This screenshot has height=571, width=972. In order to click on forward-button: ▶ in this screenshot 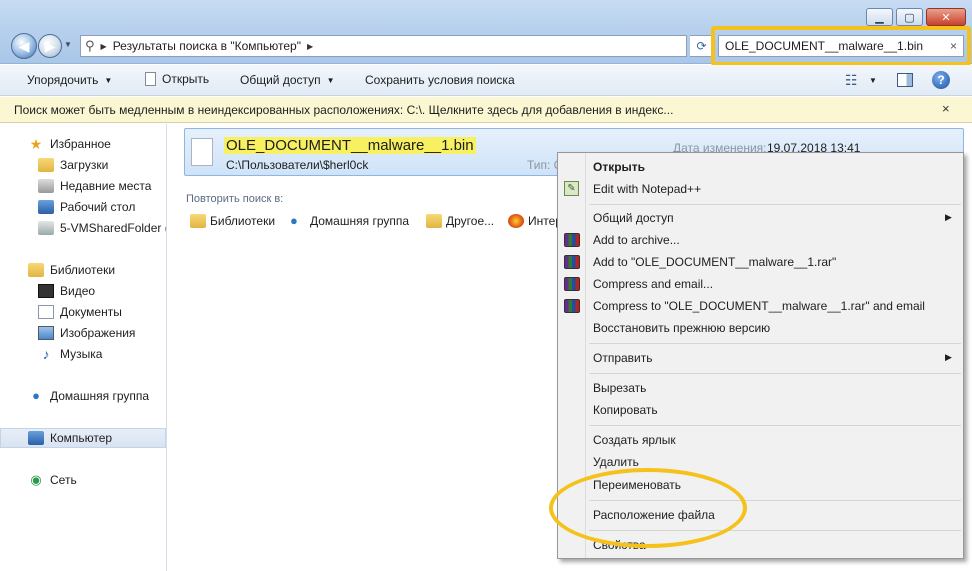, I will do `click(50, 46)`.